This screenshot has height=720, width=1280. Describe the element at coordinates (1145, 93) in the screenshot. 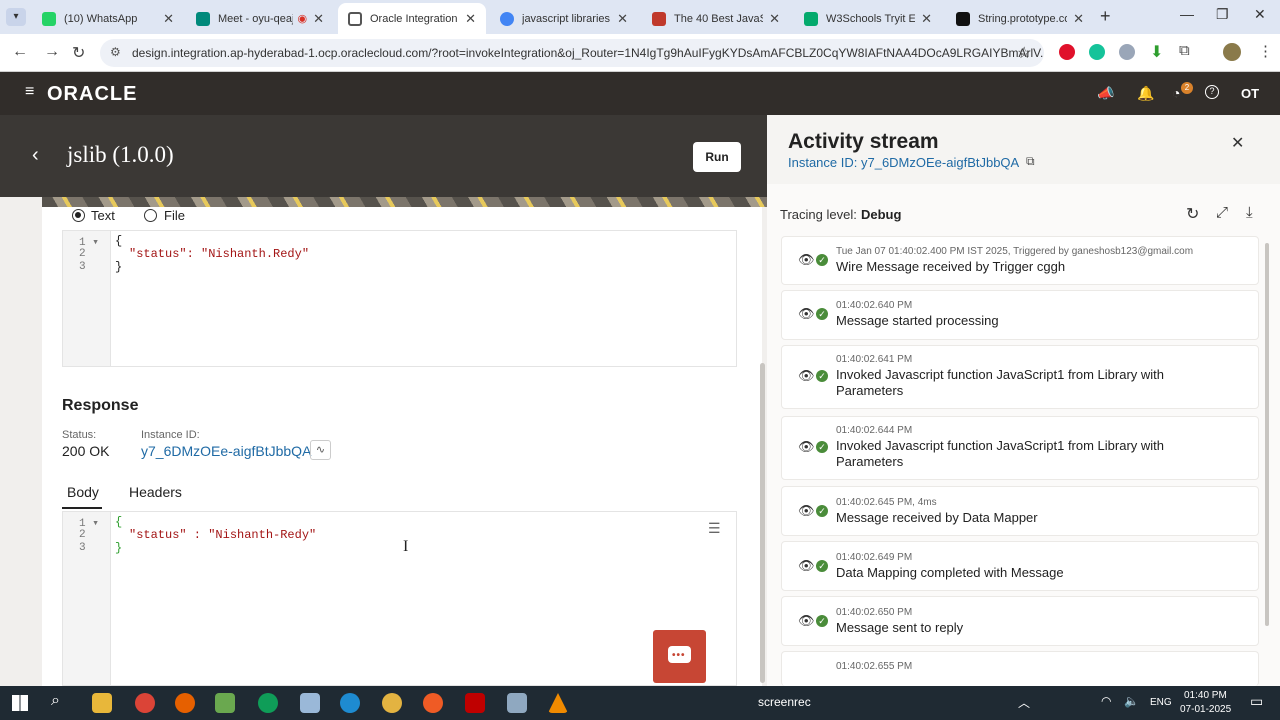

I see `notification-bell-icon: 🔔` at that location.